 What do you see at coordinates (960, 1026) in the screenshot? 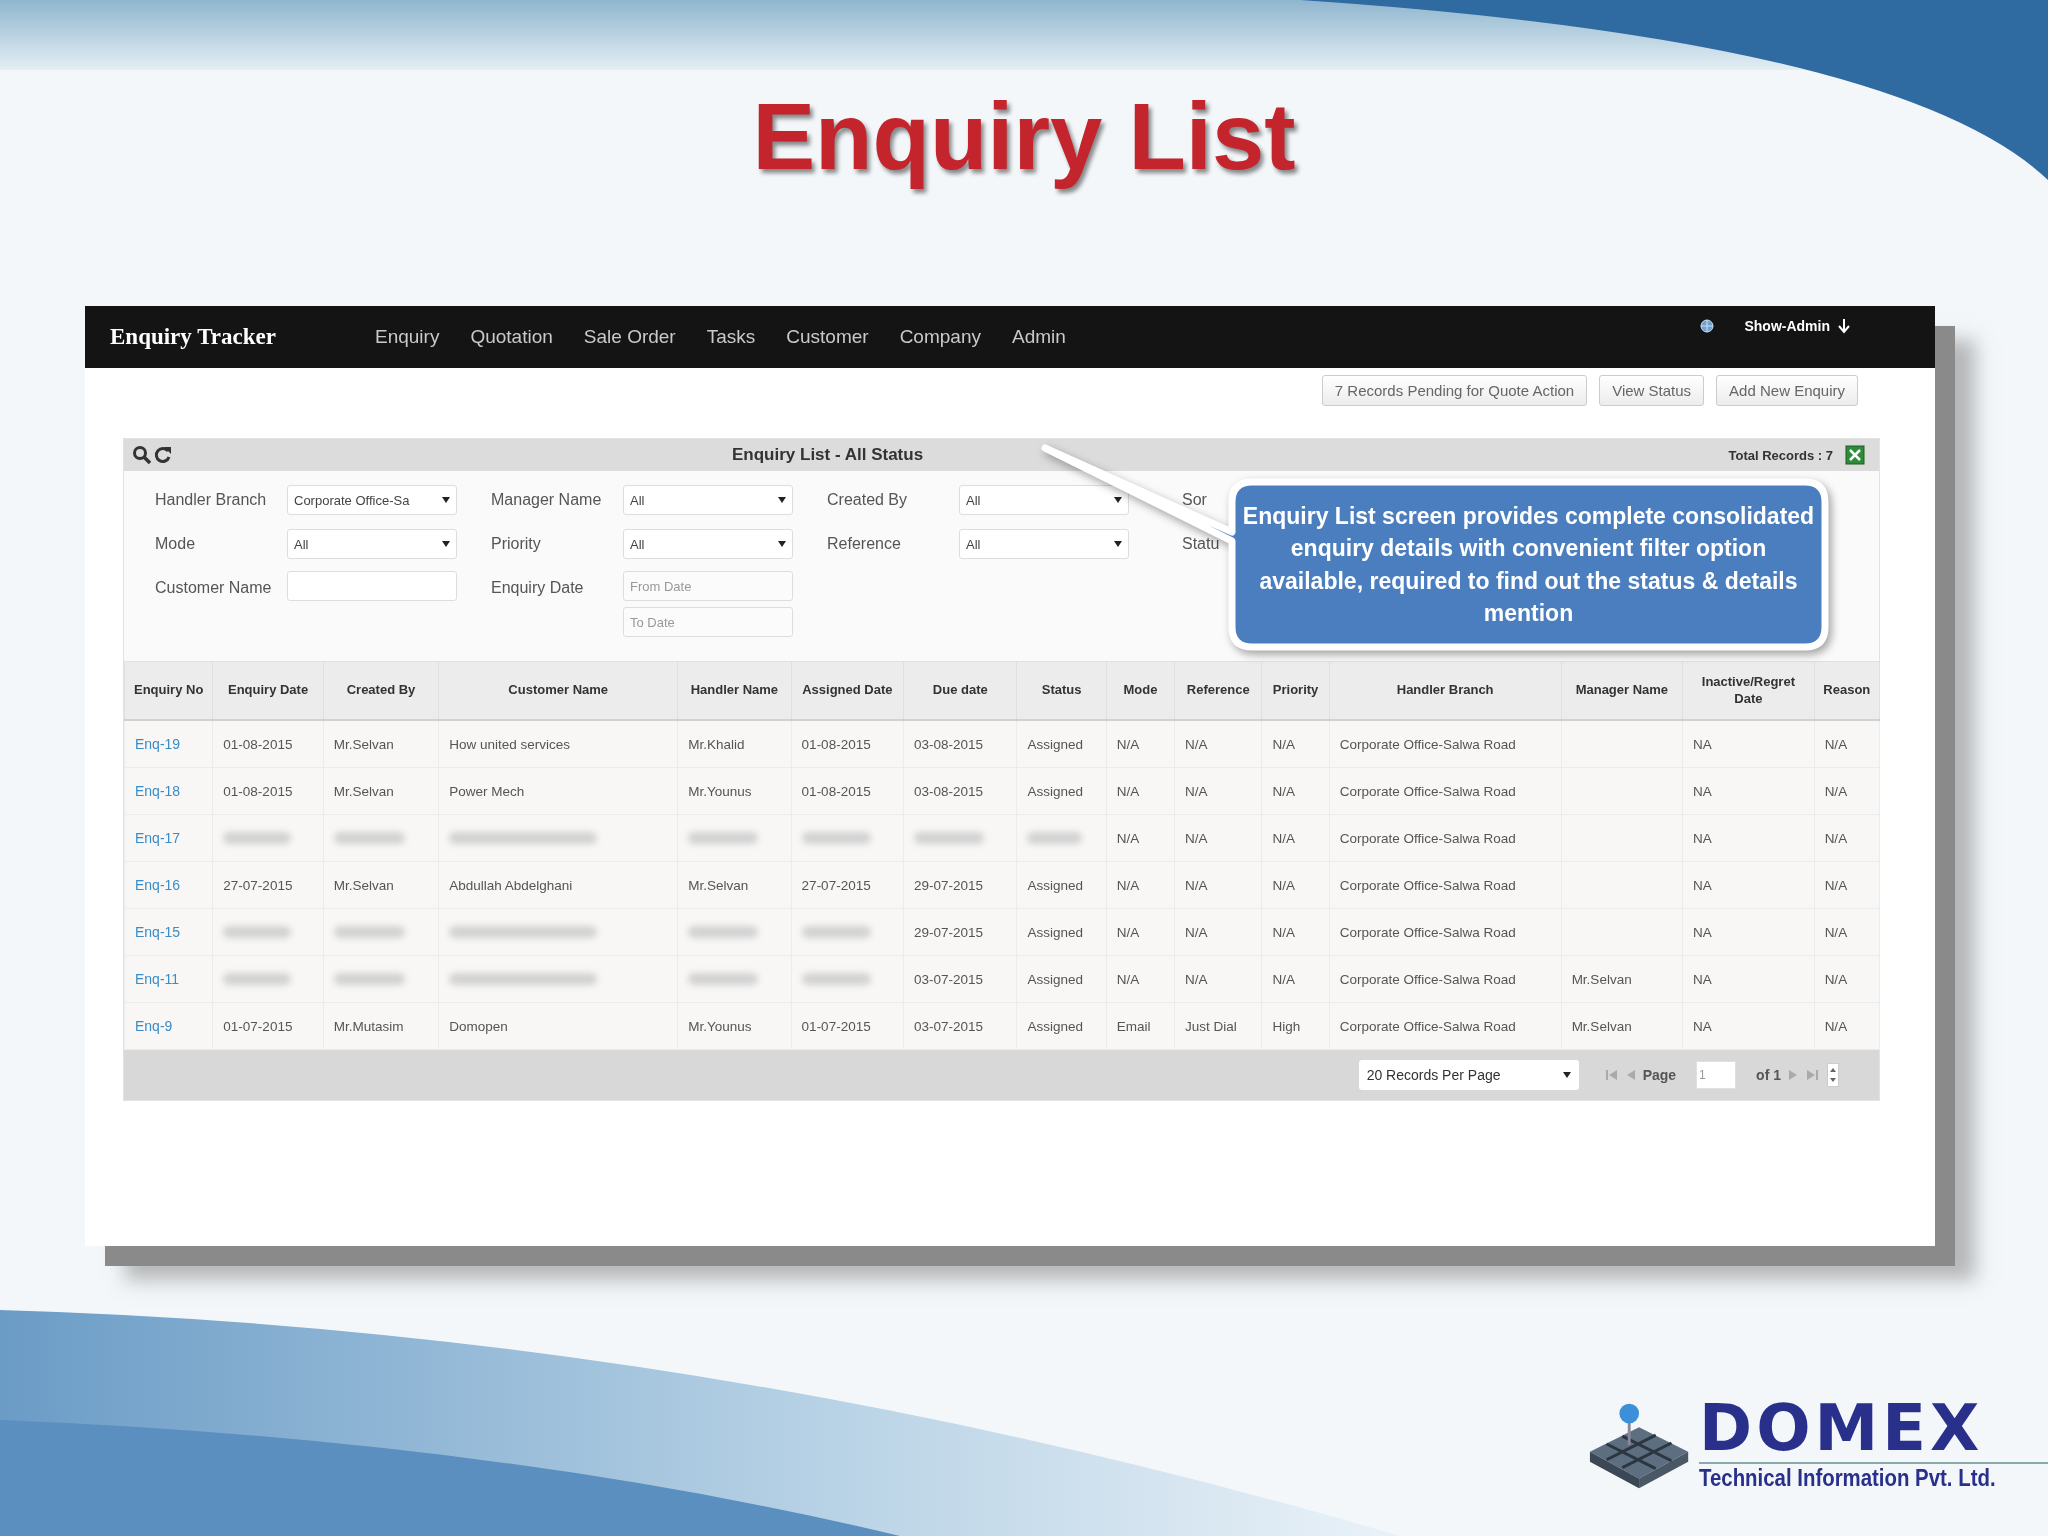
I see `table-cell: 03-07-2015` at bounding box center [960, 1026].